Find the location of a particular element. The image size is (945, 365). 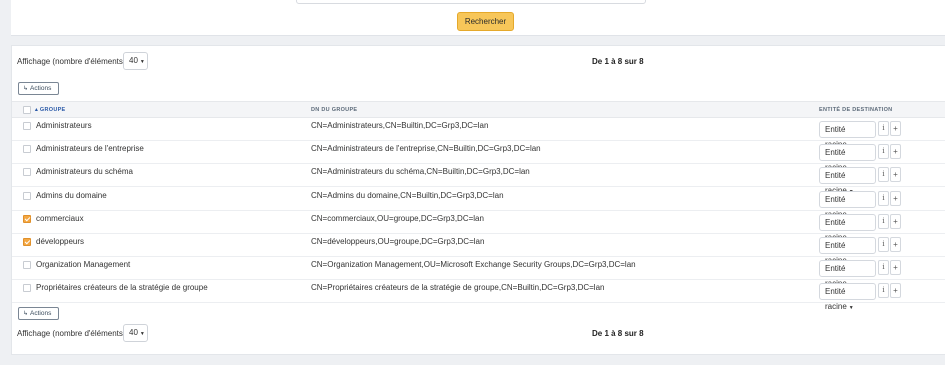

entity-value: Entité racine is located at coordinates (836, 299).